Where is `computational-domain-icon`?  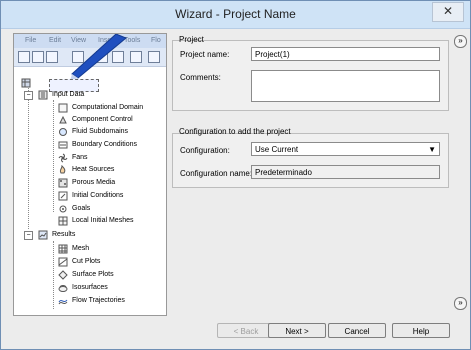
computational-domain-icon is located at coordinates (63, 108).